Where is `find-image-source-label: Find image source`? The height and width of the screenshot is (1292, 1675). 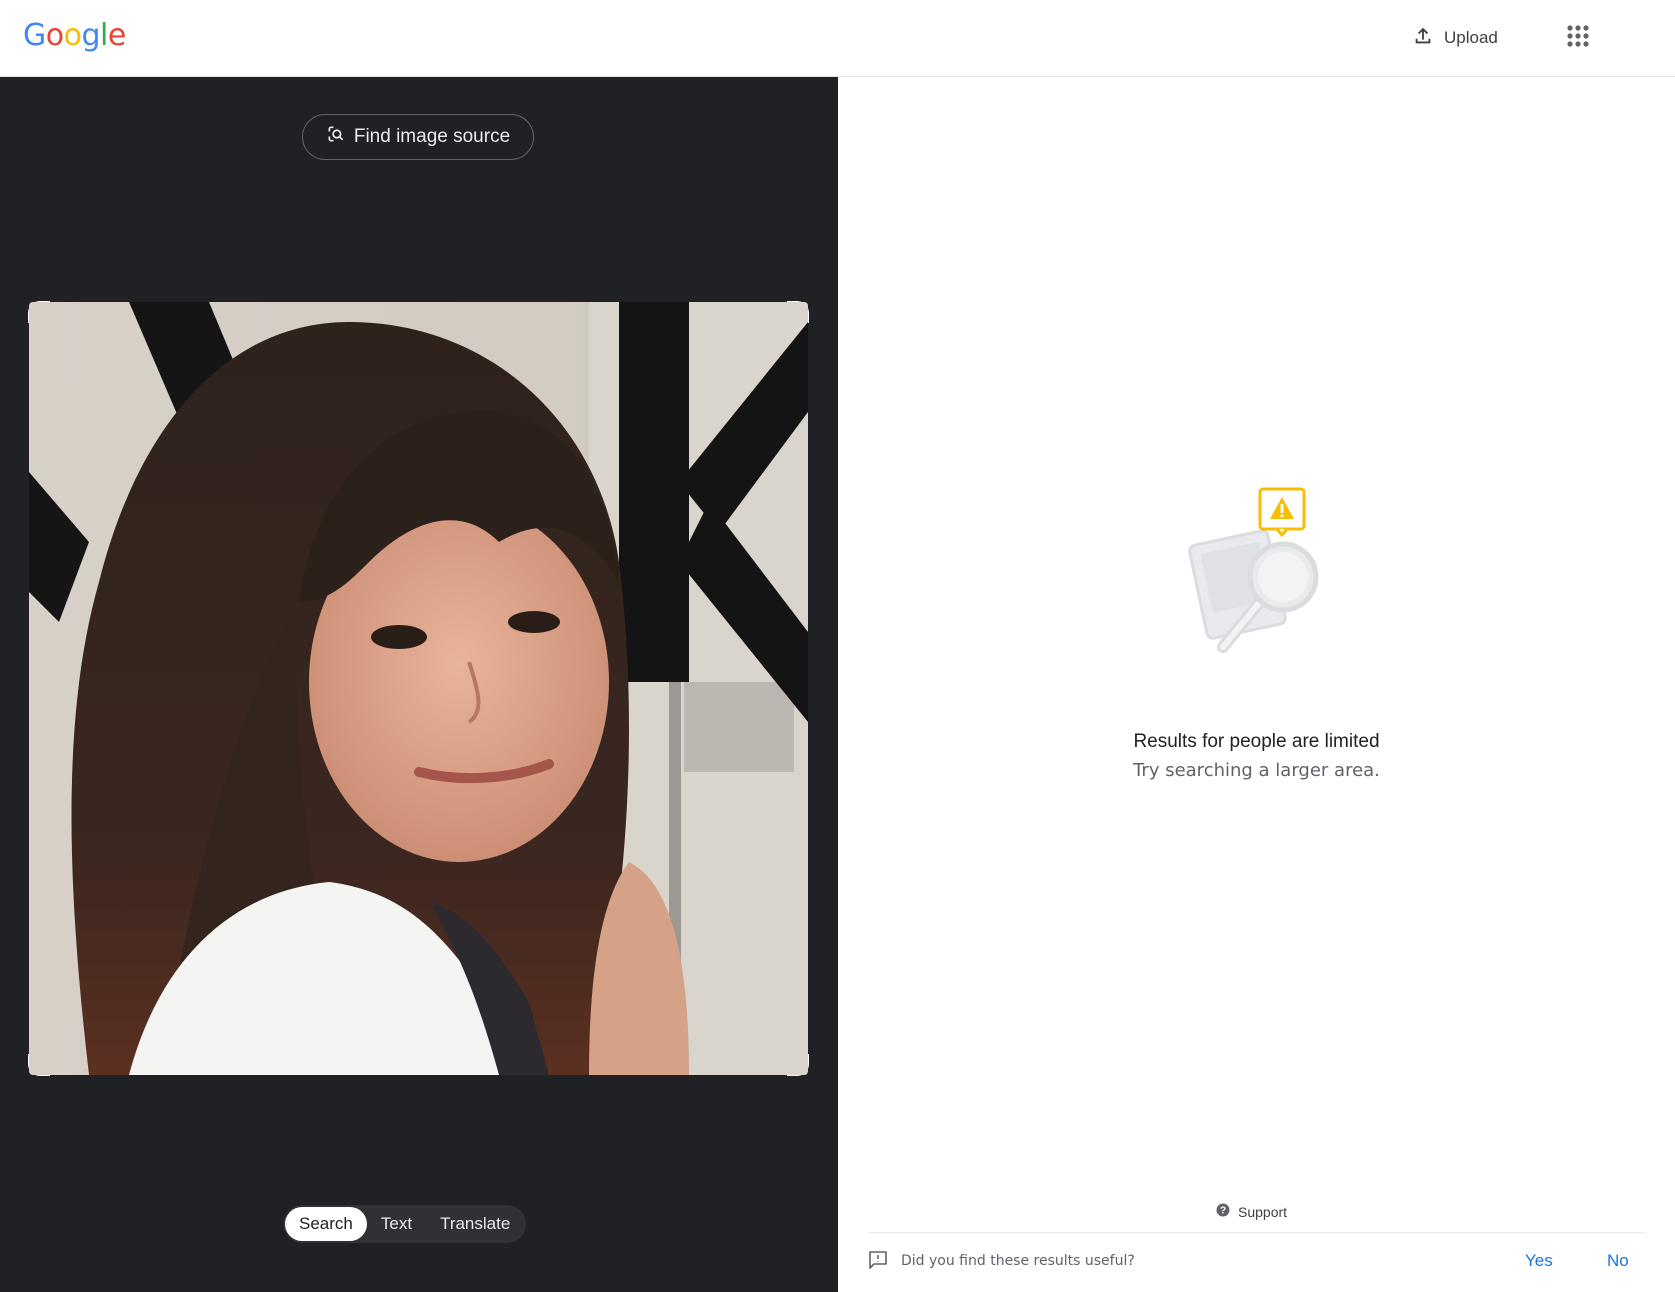
find-image-source-label: Find image source is located at coordinates (432, 136).